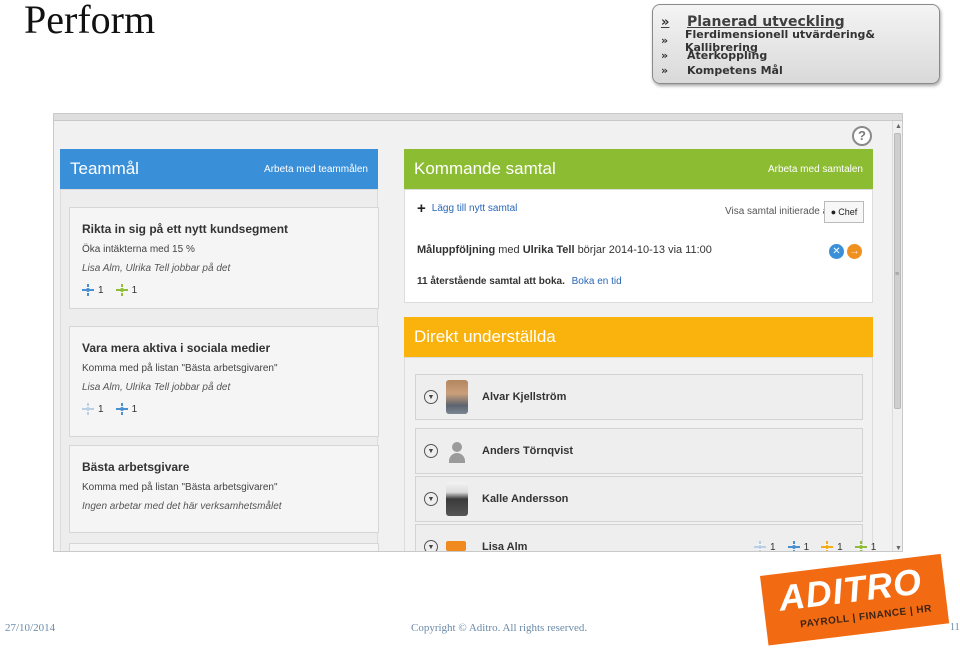  Describe the element at coordinates (138, 249) in the screenshot. I see `goal-description: Öka intäkterna med 15 %` at that location.